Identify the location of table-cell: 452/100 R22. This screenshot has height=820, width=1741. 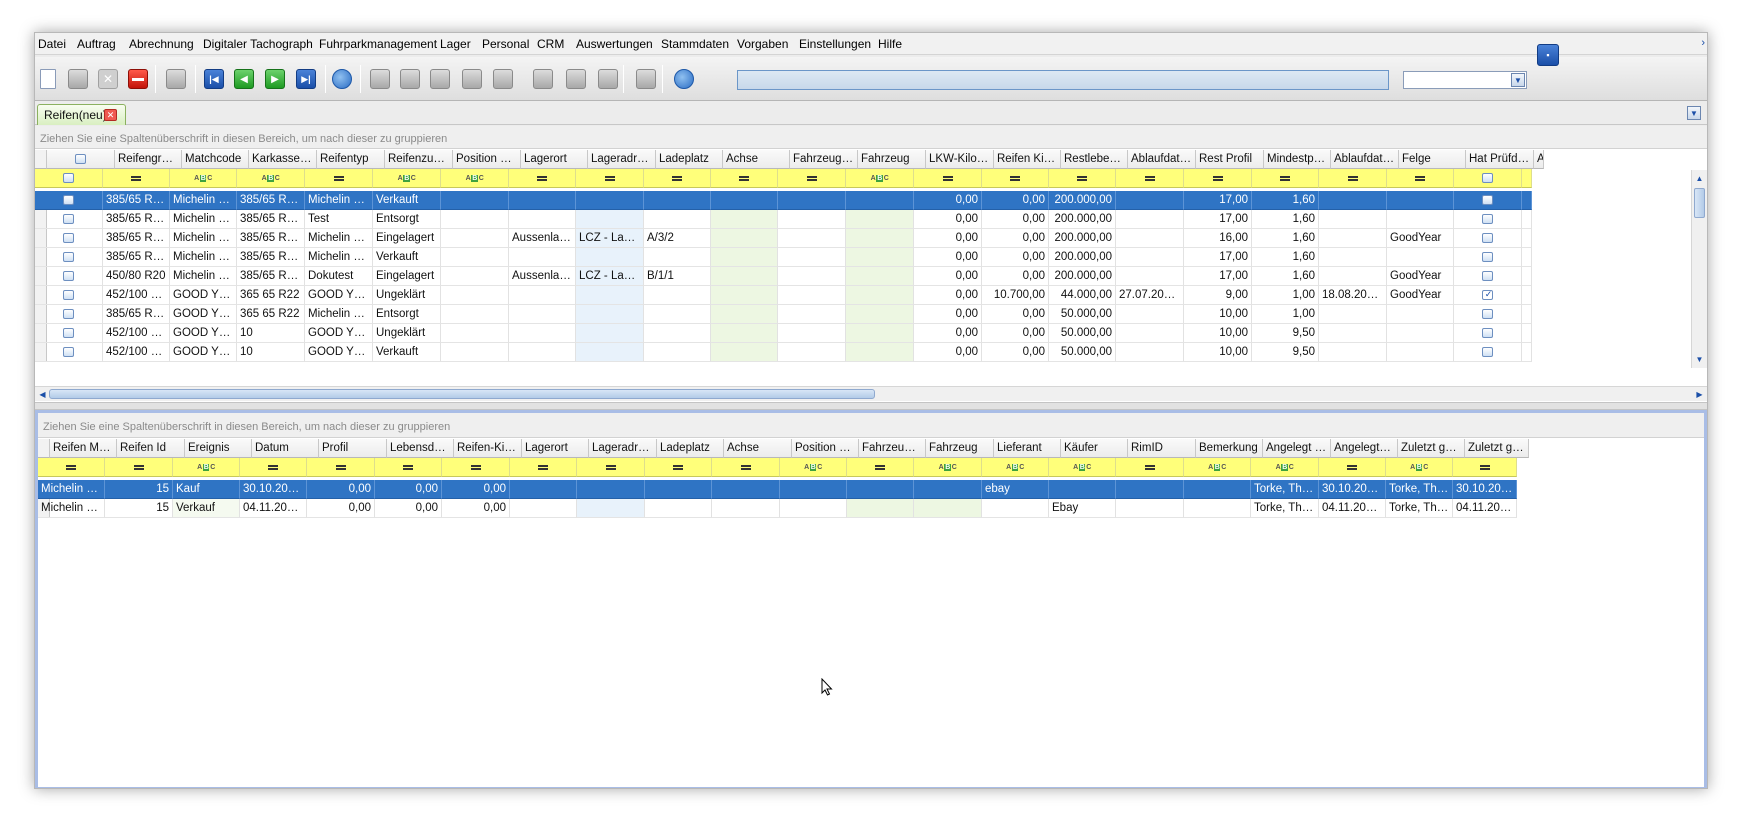
(136, 295).